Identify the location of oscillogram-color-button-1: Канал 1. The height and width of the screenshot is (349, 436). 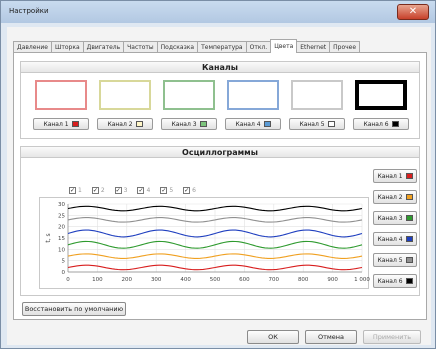
(395, 176).